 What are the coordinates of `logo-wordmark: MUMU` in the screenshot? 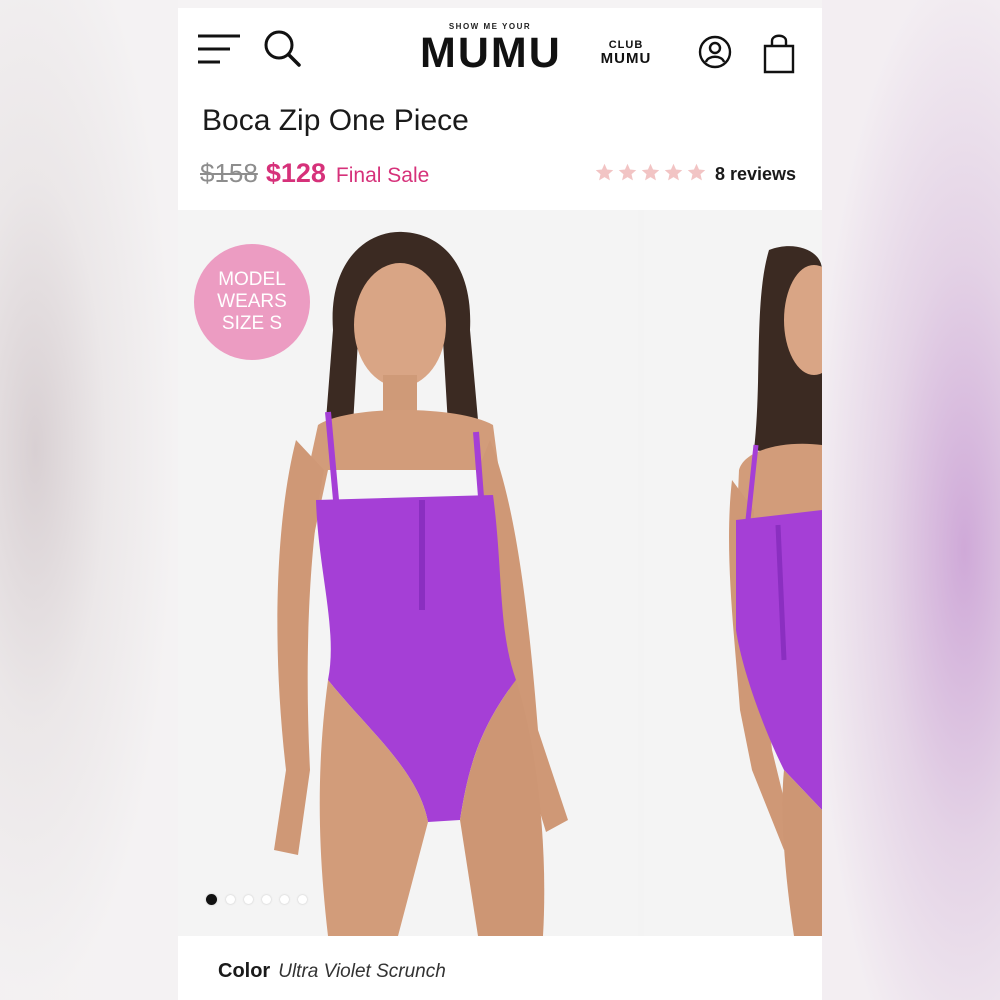 It's located at (491, 53).